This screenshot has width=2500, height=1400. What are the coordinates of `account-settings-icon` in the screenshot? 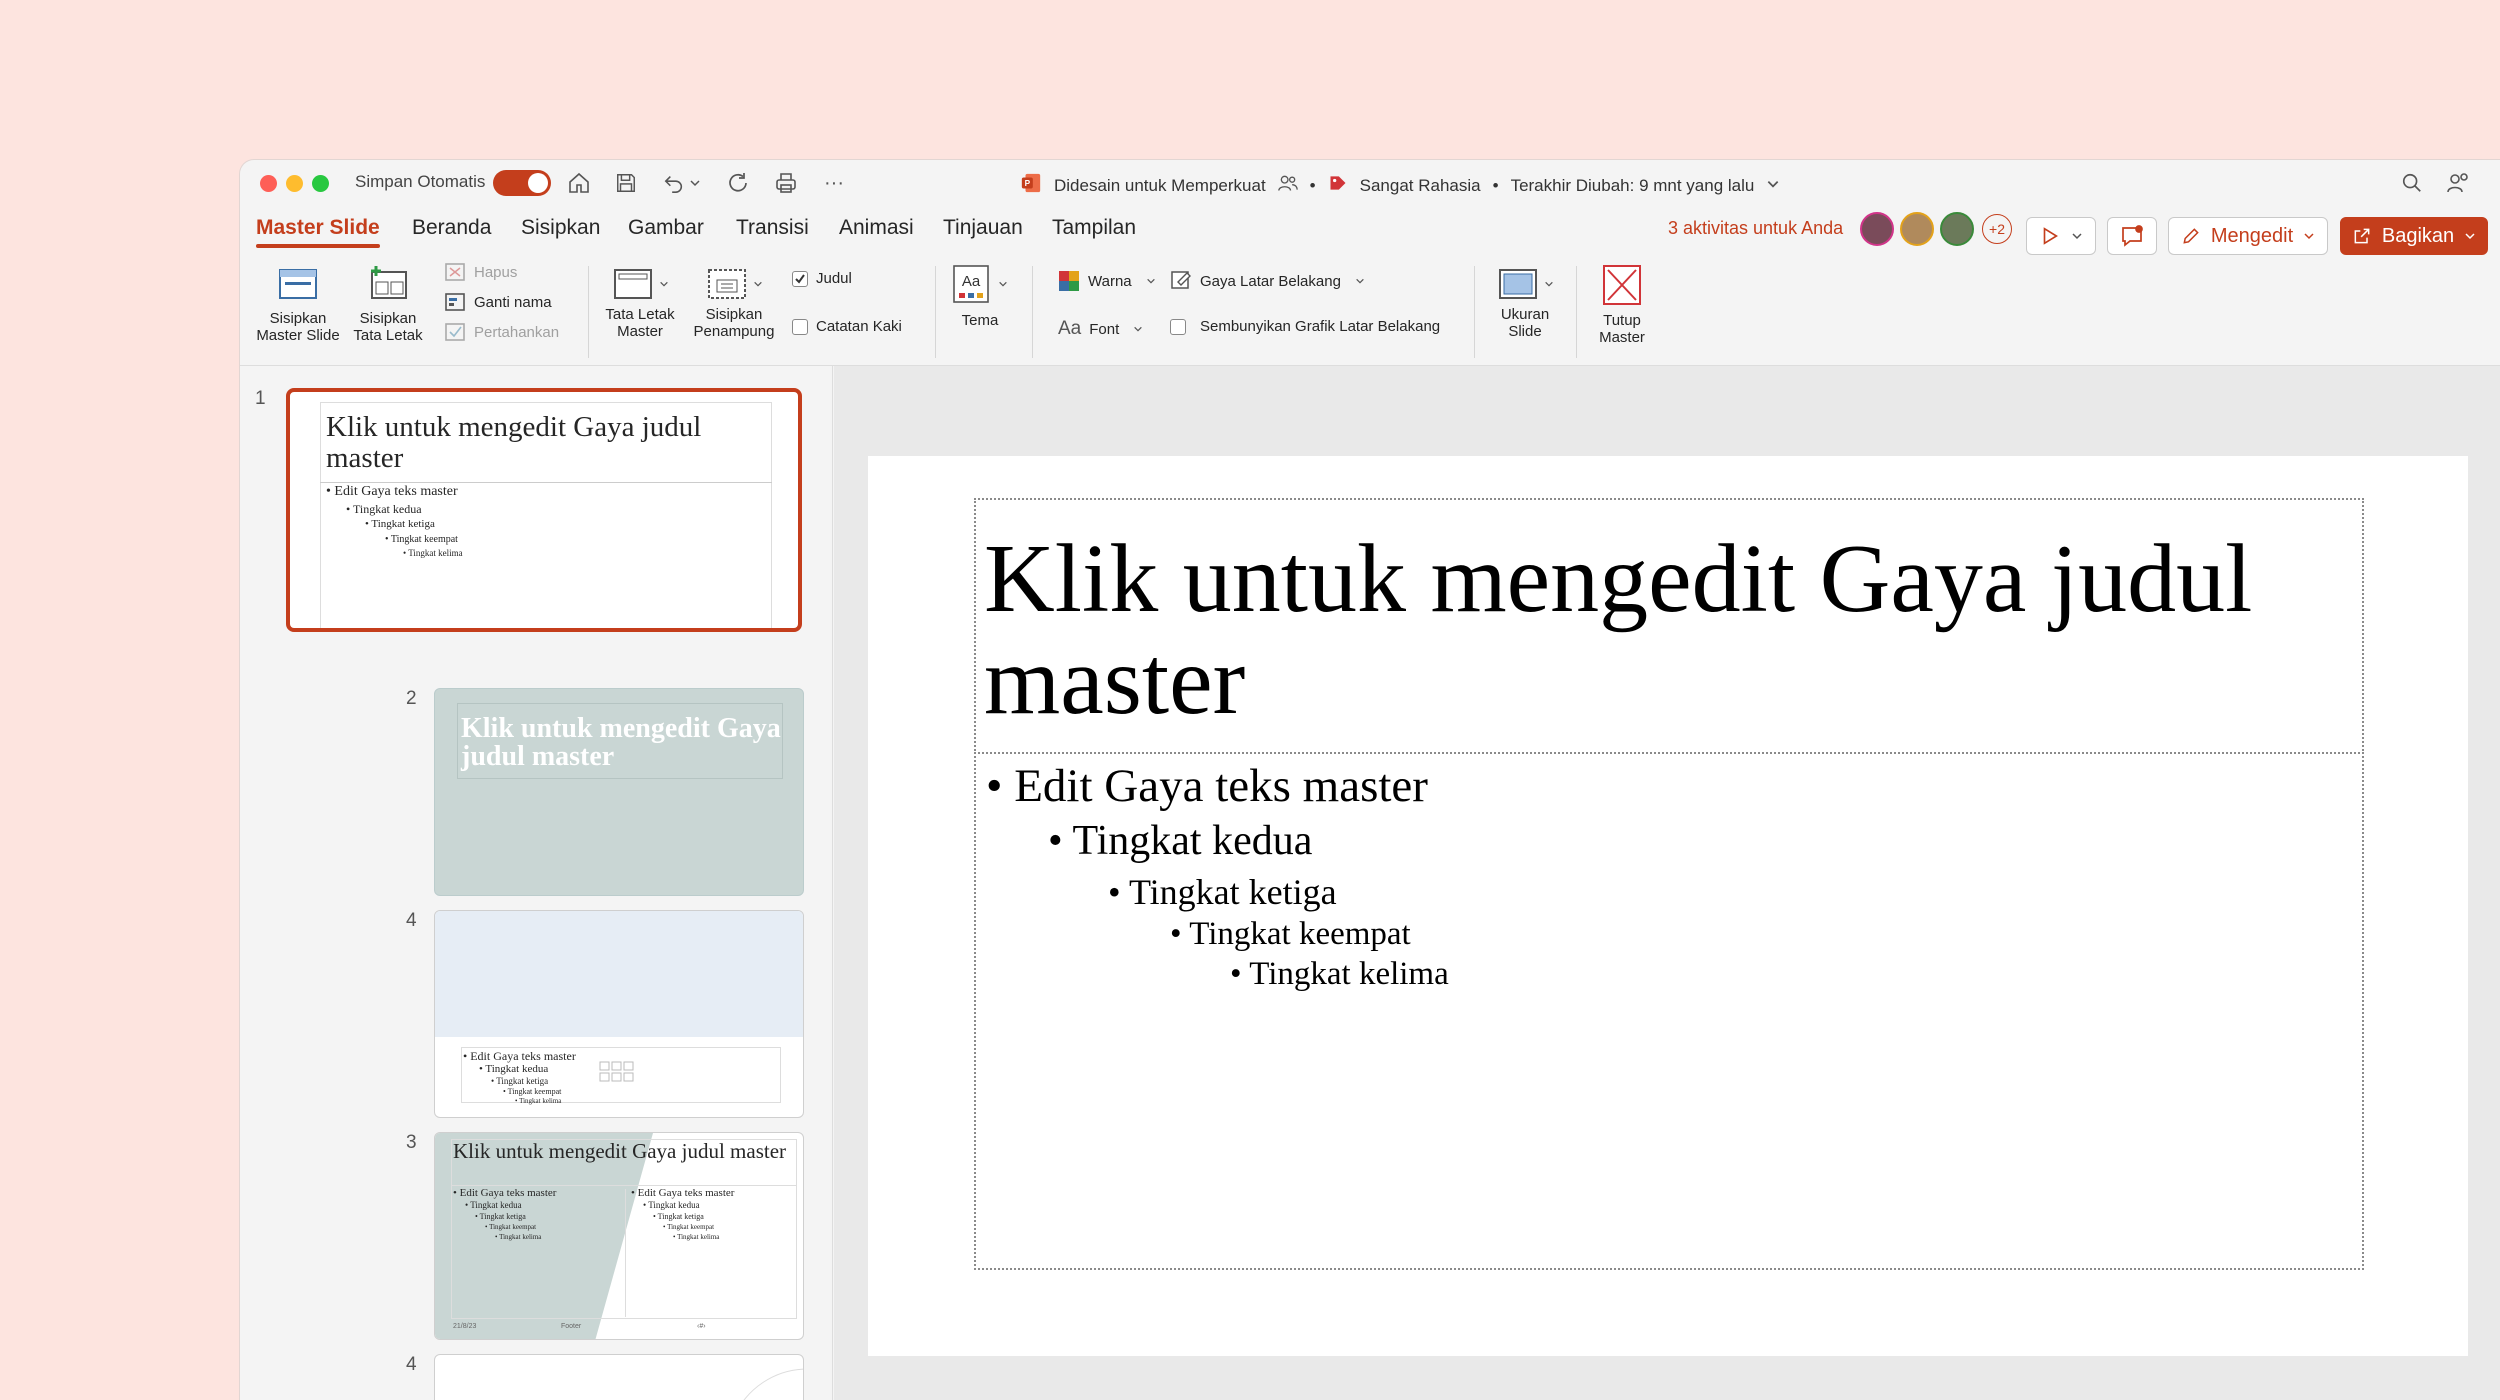 It's located at (2458, 183).